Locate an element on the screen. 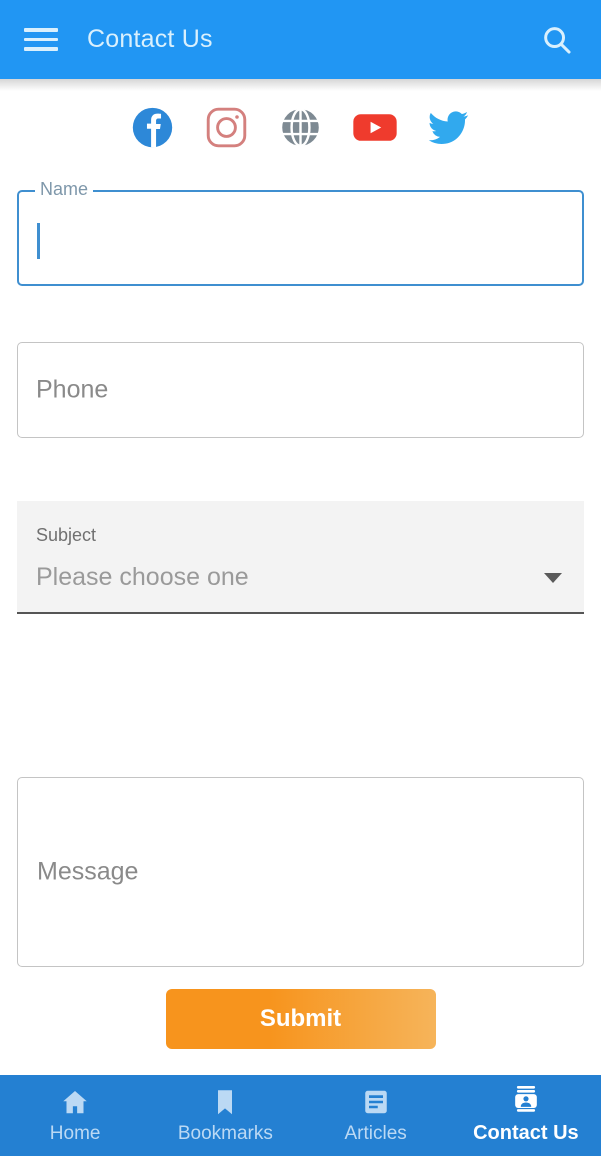 Image resolution: width=601 pixels, height=1156 pixels. nav-label-bookmarks: Bookmarks is located at coordinates (225, 1133).